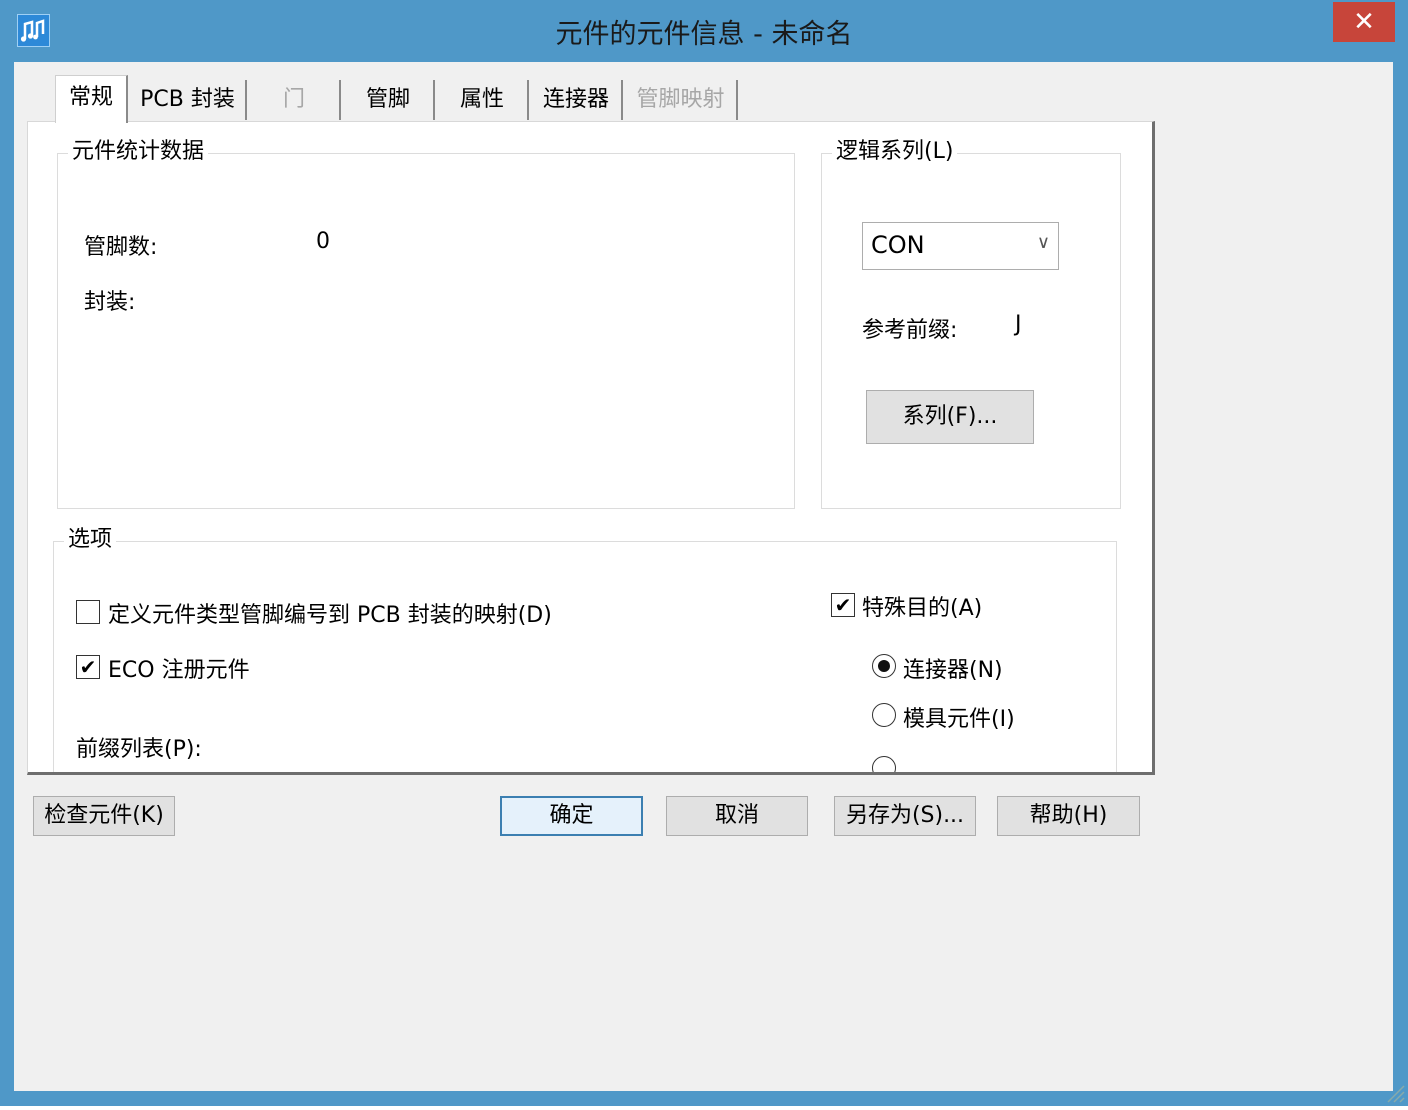  Describe the element at coordinates (884, 715) in the screenshot. I see `die-component-radio` at that location.